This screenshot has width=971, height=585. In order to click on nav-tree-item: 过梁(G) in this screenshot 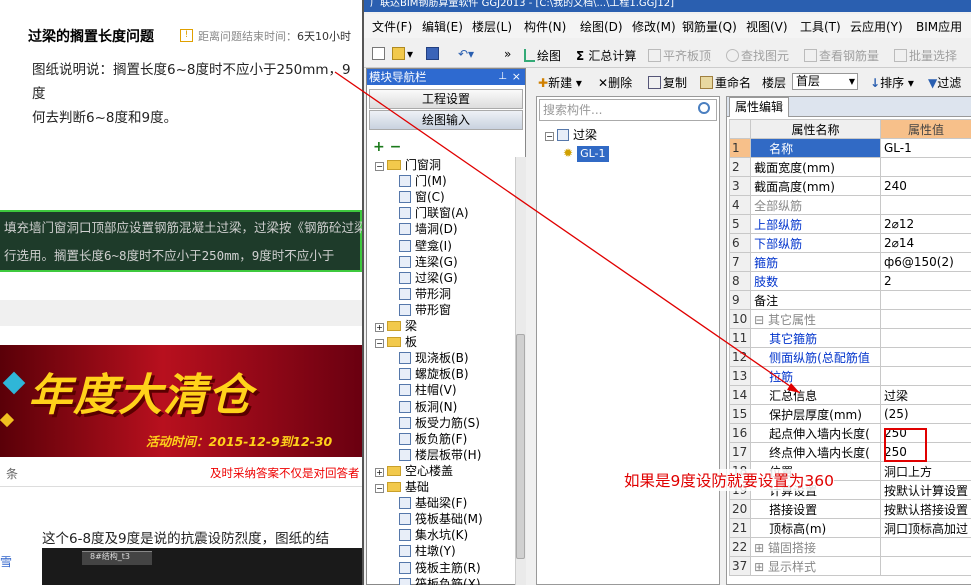, I will do `click(428, 278)`.